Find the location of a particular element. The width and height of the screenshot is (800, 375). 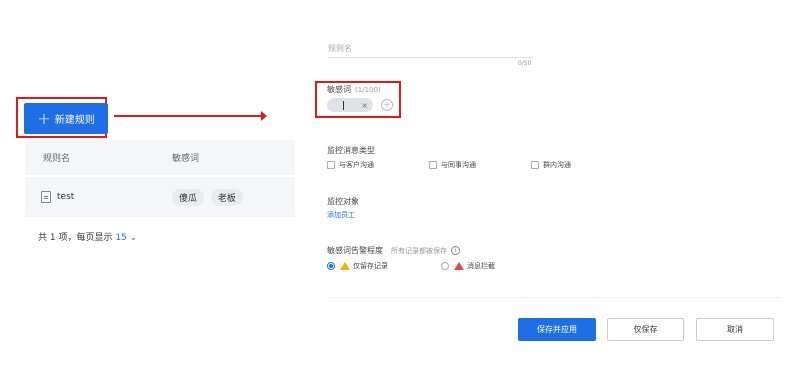

checkbox-group: 群内沟通 is located at coordinates (551, 165).